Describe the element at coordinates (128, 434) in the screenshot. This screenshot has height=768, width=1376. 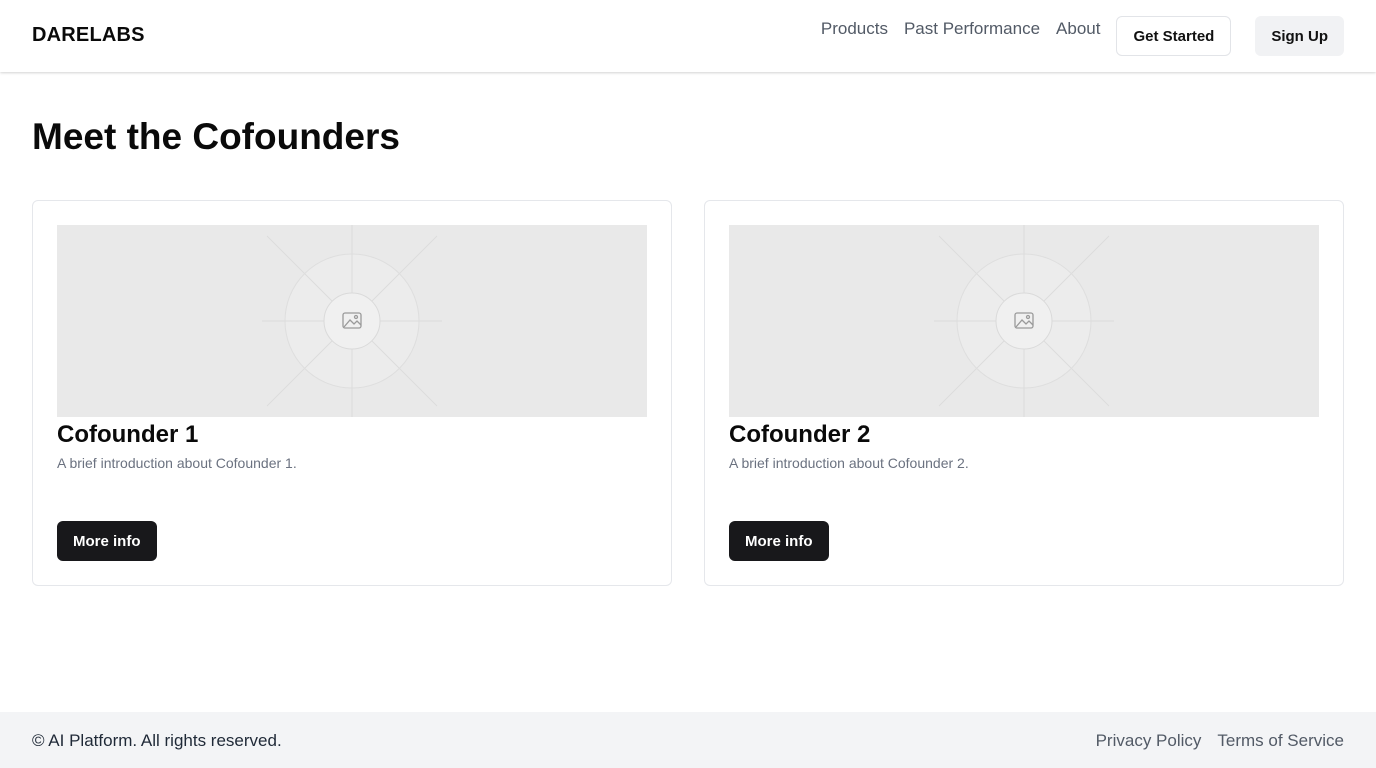
I see `cofounder-name: Cofounder 1` at that location.